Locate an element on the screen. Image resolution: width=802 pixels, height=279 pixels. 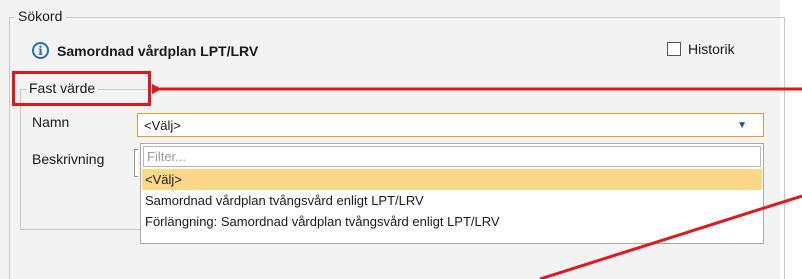
name-select: <Välj> ▼ is located at coordinates (450, 125).